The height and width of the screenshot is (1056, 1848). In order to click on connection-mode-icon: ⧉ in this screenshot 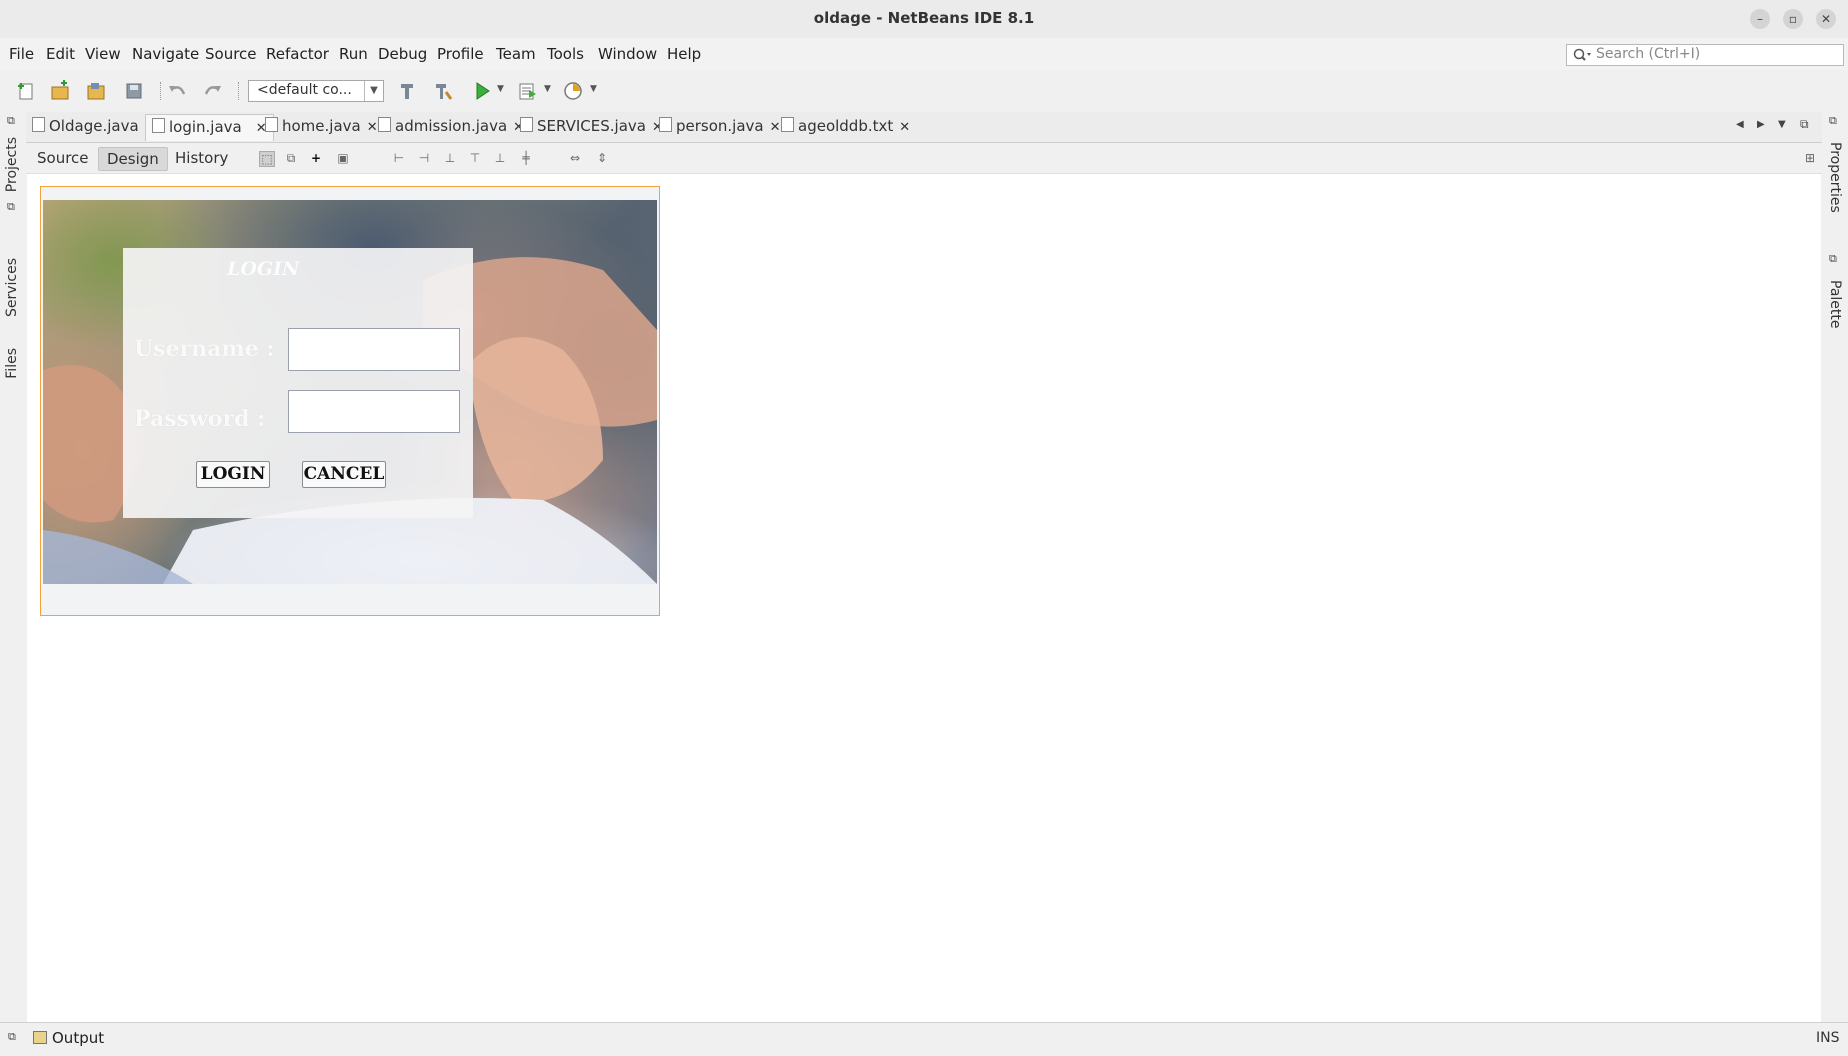, I will do `click(291, 158)`.